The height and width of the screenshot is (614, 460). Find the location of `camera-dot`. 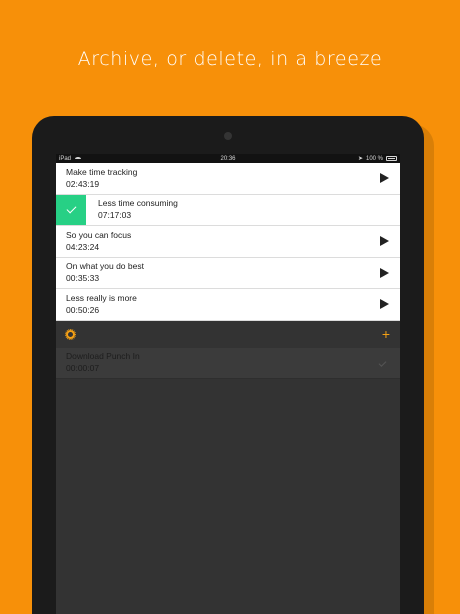

camera-dot is located at coordinates (228, 136).